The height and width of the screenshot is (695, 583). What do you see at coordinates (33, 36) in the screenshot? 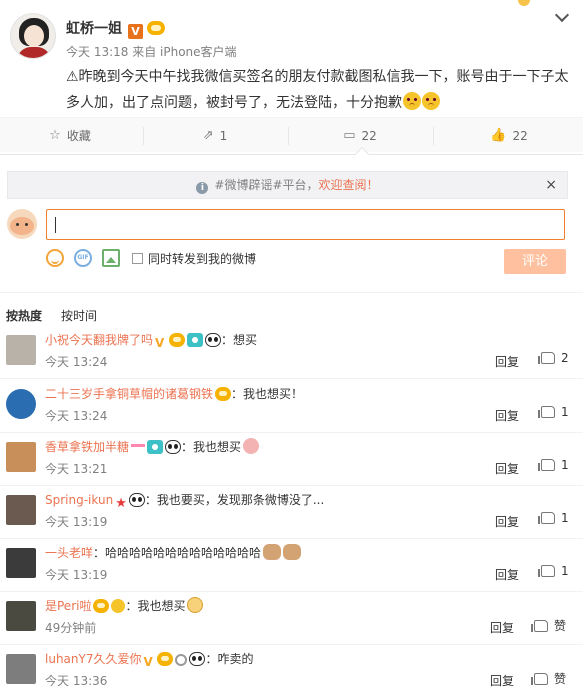
I see `author-avatar` at bounding box center [33, 36].